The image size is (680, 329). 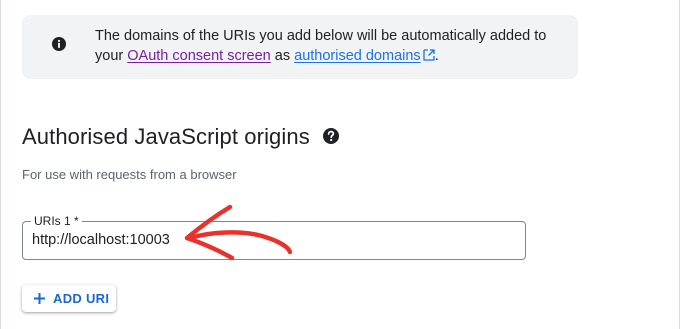 What do you see at coordinates (198, 56) in the screenshot?
I see `oauth-consent-link: OAuth consent screen` at bounding box center [198, 56].